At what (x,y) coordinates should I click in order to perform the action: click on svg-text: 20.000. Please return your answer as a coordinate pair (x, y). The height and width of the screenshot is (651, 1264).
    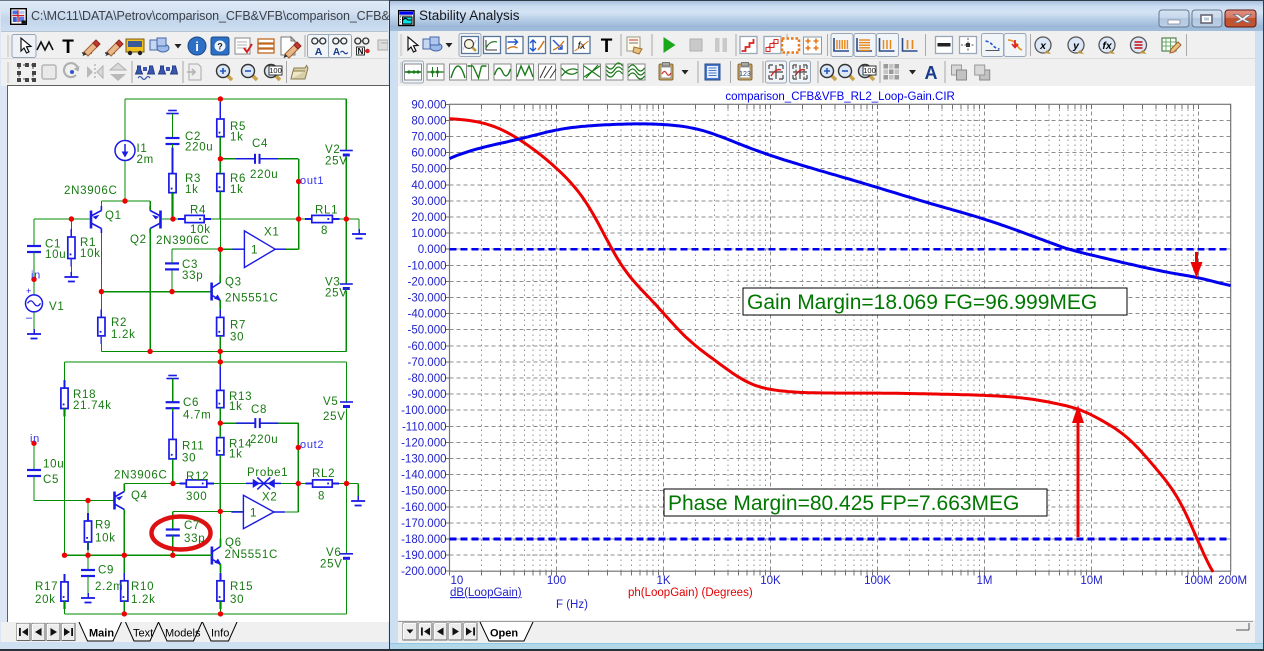
    Looking at the image, I should click on (428, 218).